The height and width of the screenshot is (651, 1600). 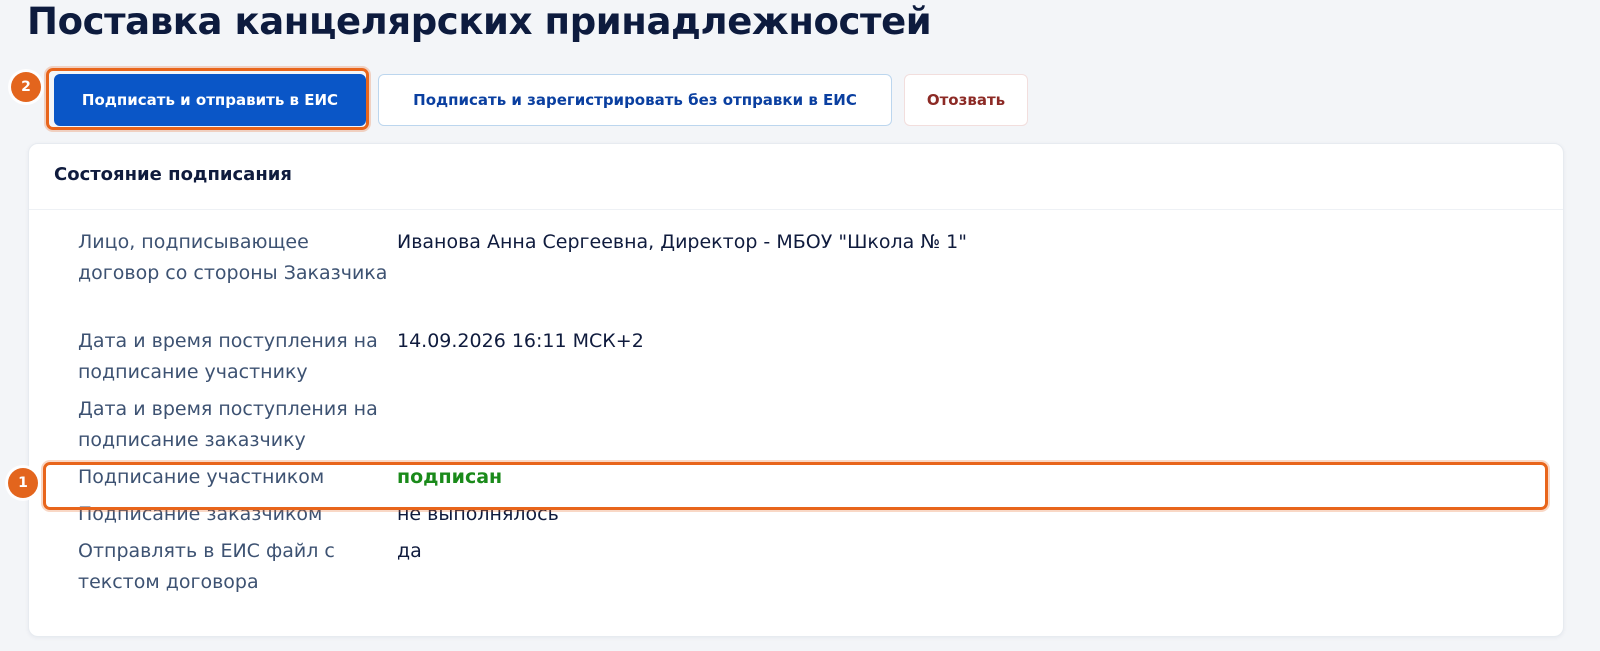 I want to click on revoke-button: Отозвать, so click(x=966, y=100).